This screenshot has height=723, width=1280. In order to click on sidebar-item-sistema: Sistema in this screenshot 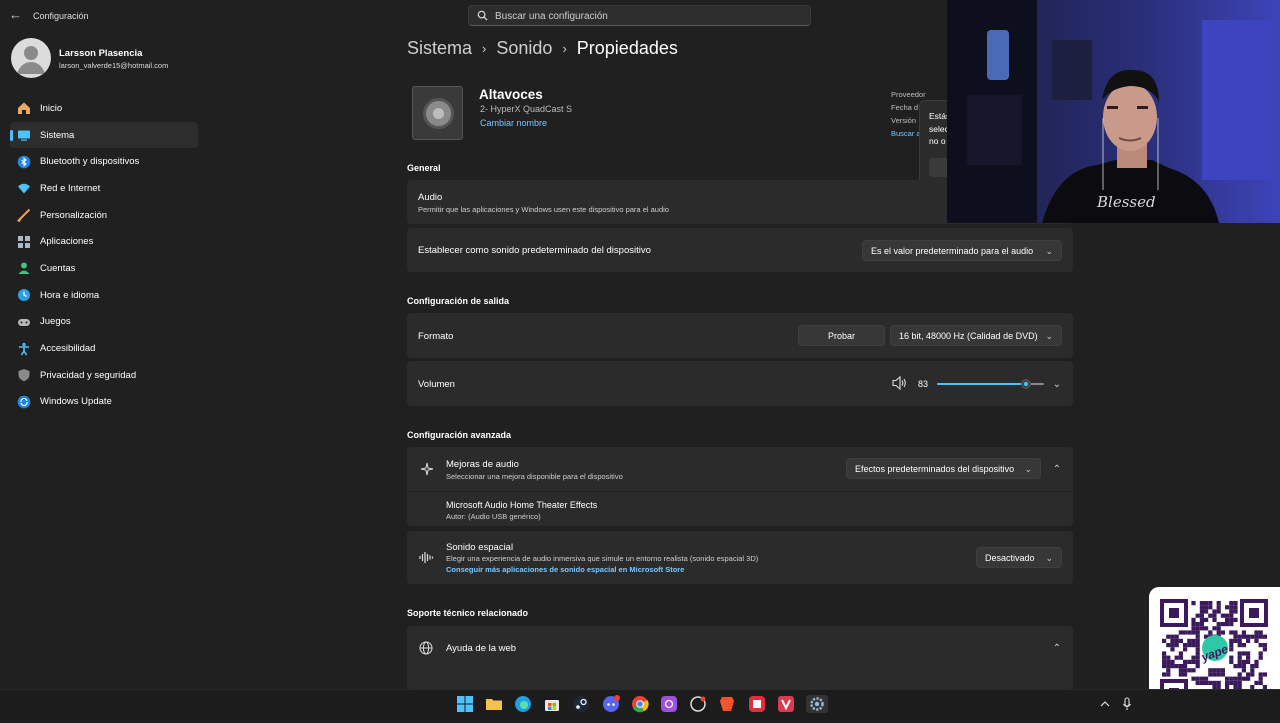, I will do `click(104, 135)`.